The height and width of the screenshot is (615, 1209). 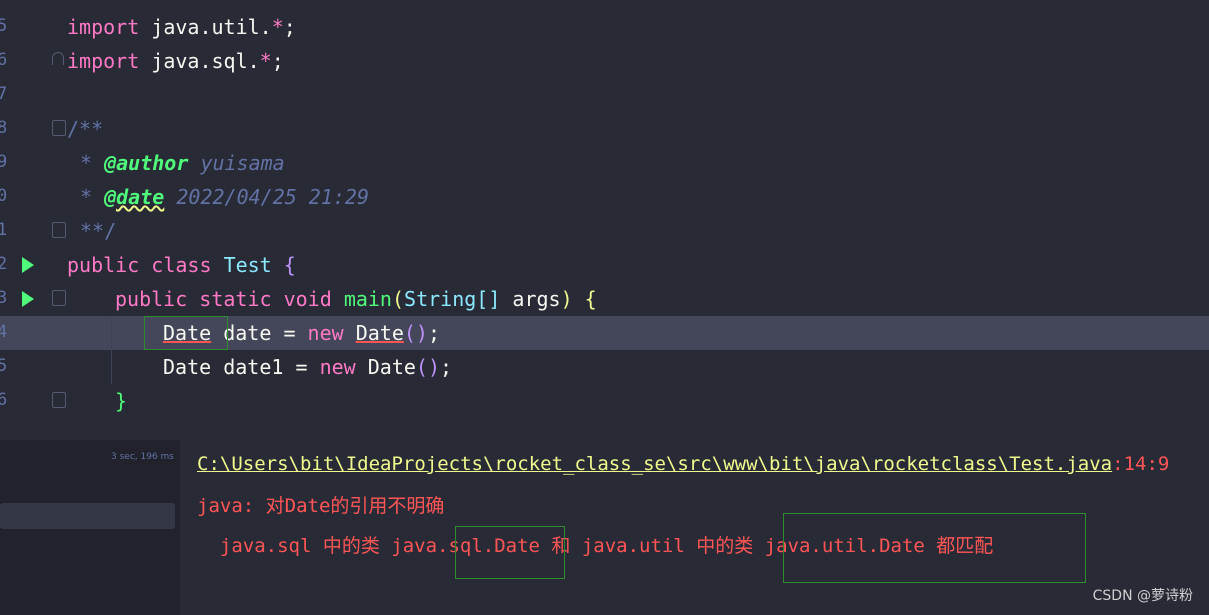 What do you see at coordinates (111, 351) in the screenshot?
I see `indent-guide` at bounding box center [111, 351].